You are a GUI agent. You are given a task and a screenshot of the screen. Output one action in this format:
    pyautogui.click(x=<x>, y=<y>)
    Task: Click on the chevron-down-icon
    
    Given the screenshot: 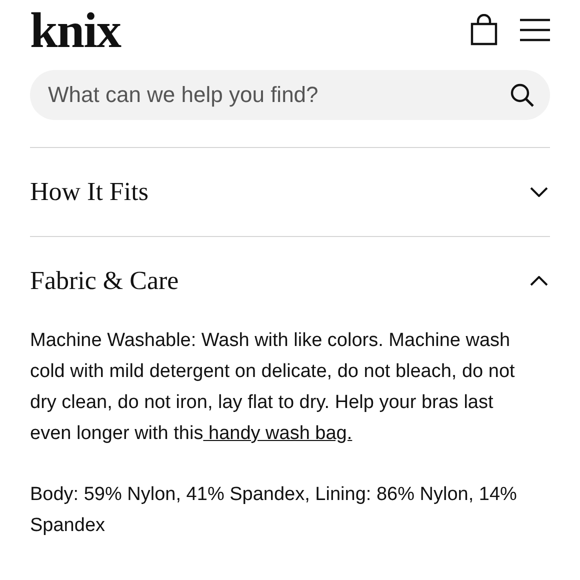 What is the action you would take?
    pyautogui.click(x=539, y=192)
    